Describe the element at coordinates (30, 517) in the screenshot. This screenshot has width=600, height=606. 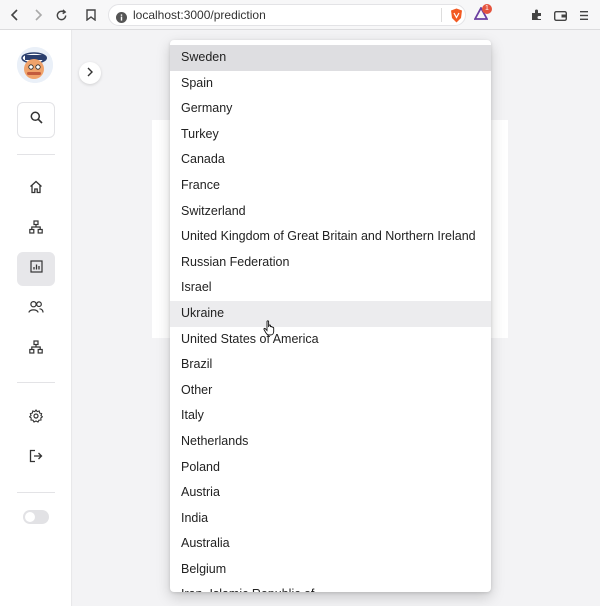
I see `toggle-knob` at that location.